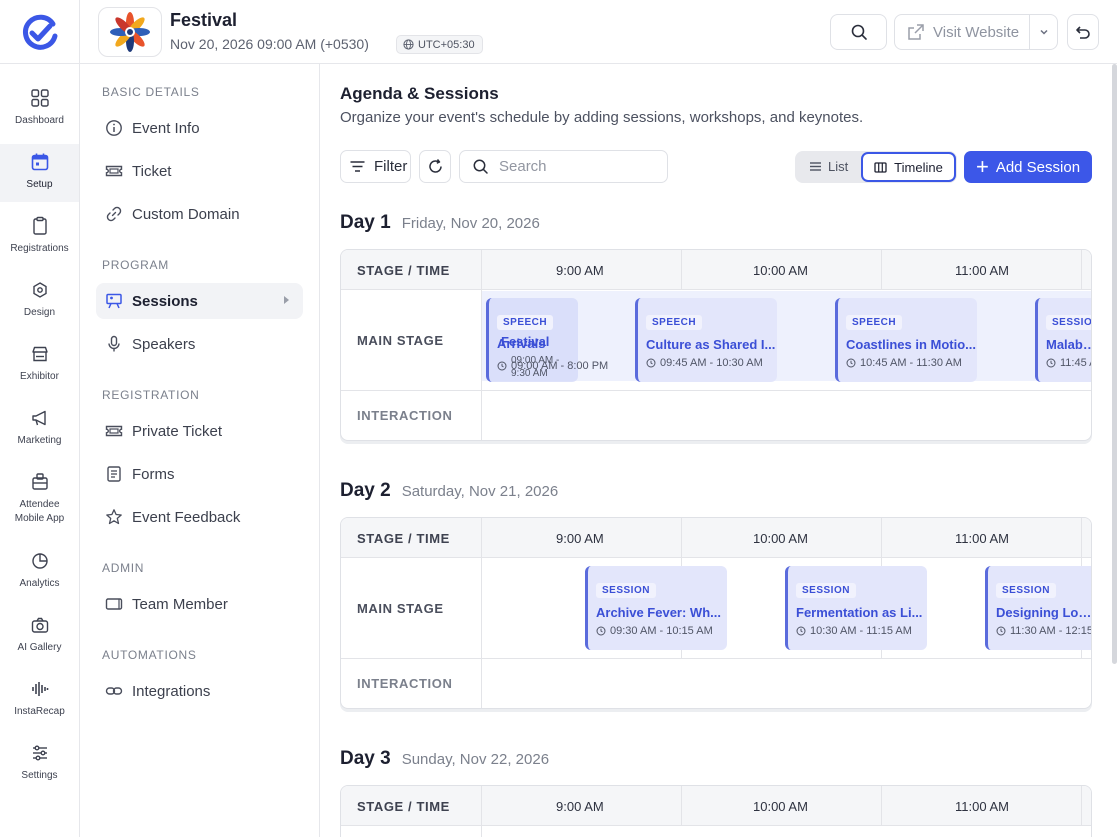  What do you see at coordinates (199, 128) in the screenshot?
I see `sidebar-item-event-info: Event Info` at bounding box center [199, 128].